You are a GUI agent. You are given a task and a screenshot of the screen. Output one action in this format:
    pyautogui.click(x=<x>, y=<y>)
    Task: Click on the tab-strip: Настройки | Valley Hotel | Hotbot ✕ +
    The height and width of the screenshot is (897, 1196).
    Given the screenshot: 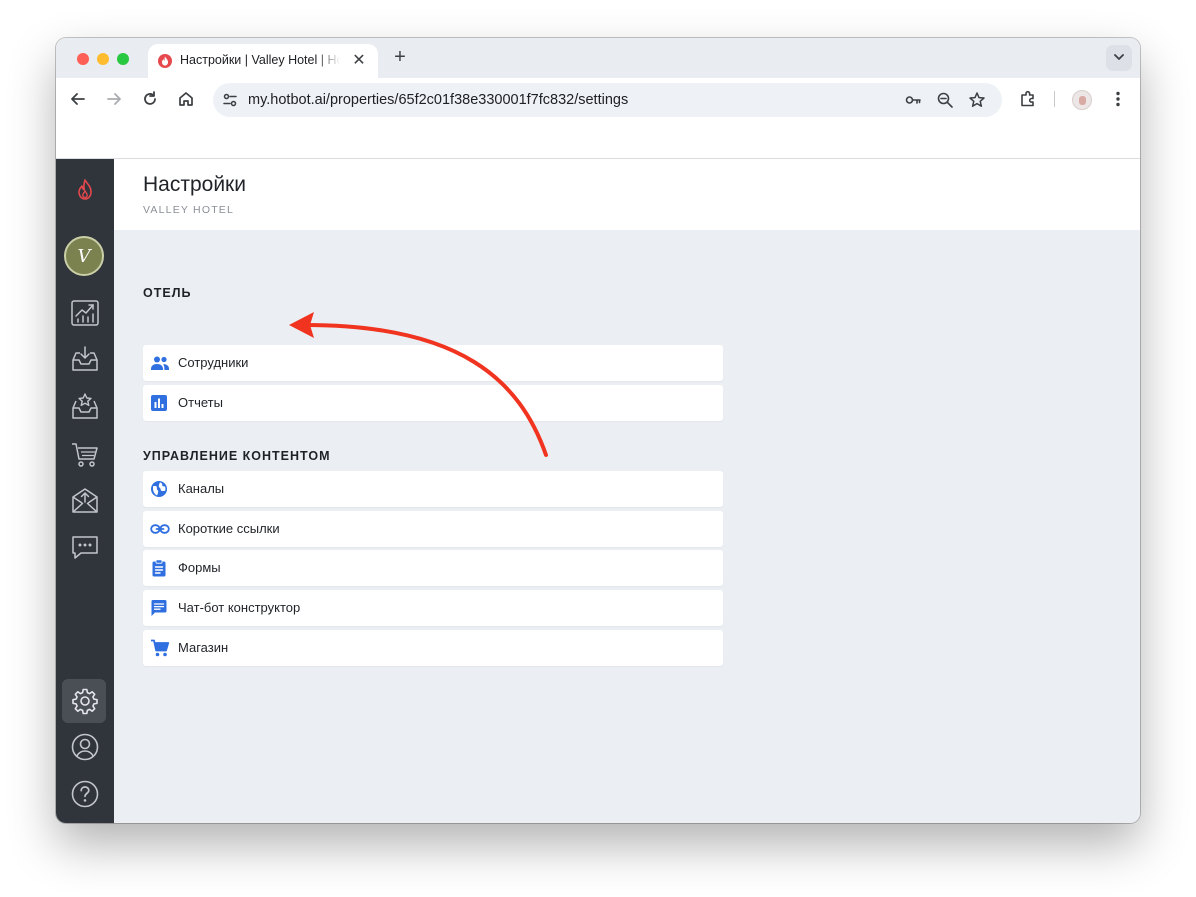 What is the action you would take?
    pyautogui.click(x=598, y=58)
    